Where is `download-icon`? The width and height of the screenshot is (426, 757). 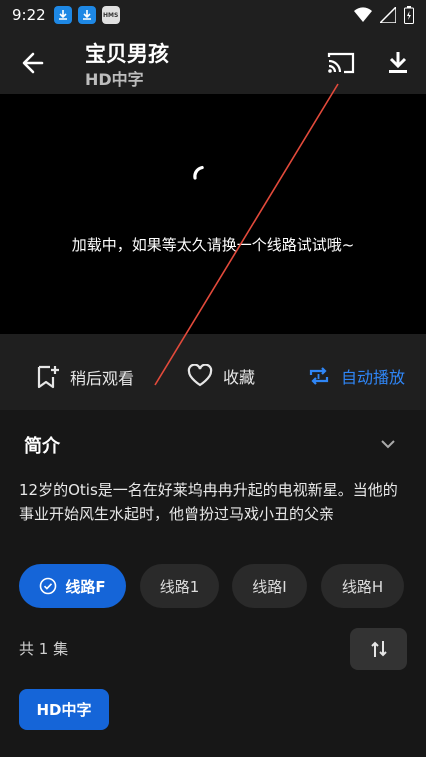
download-icon is located at coordinates (398, 63).